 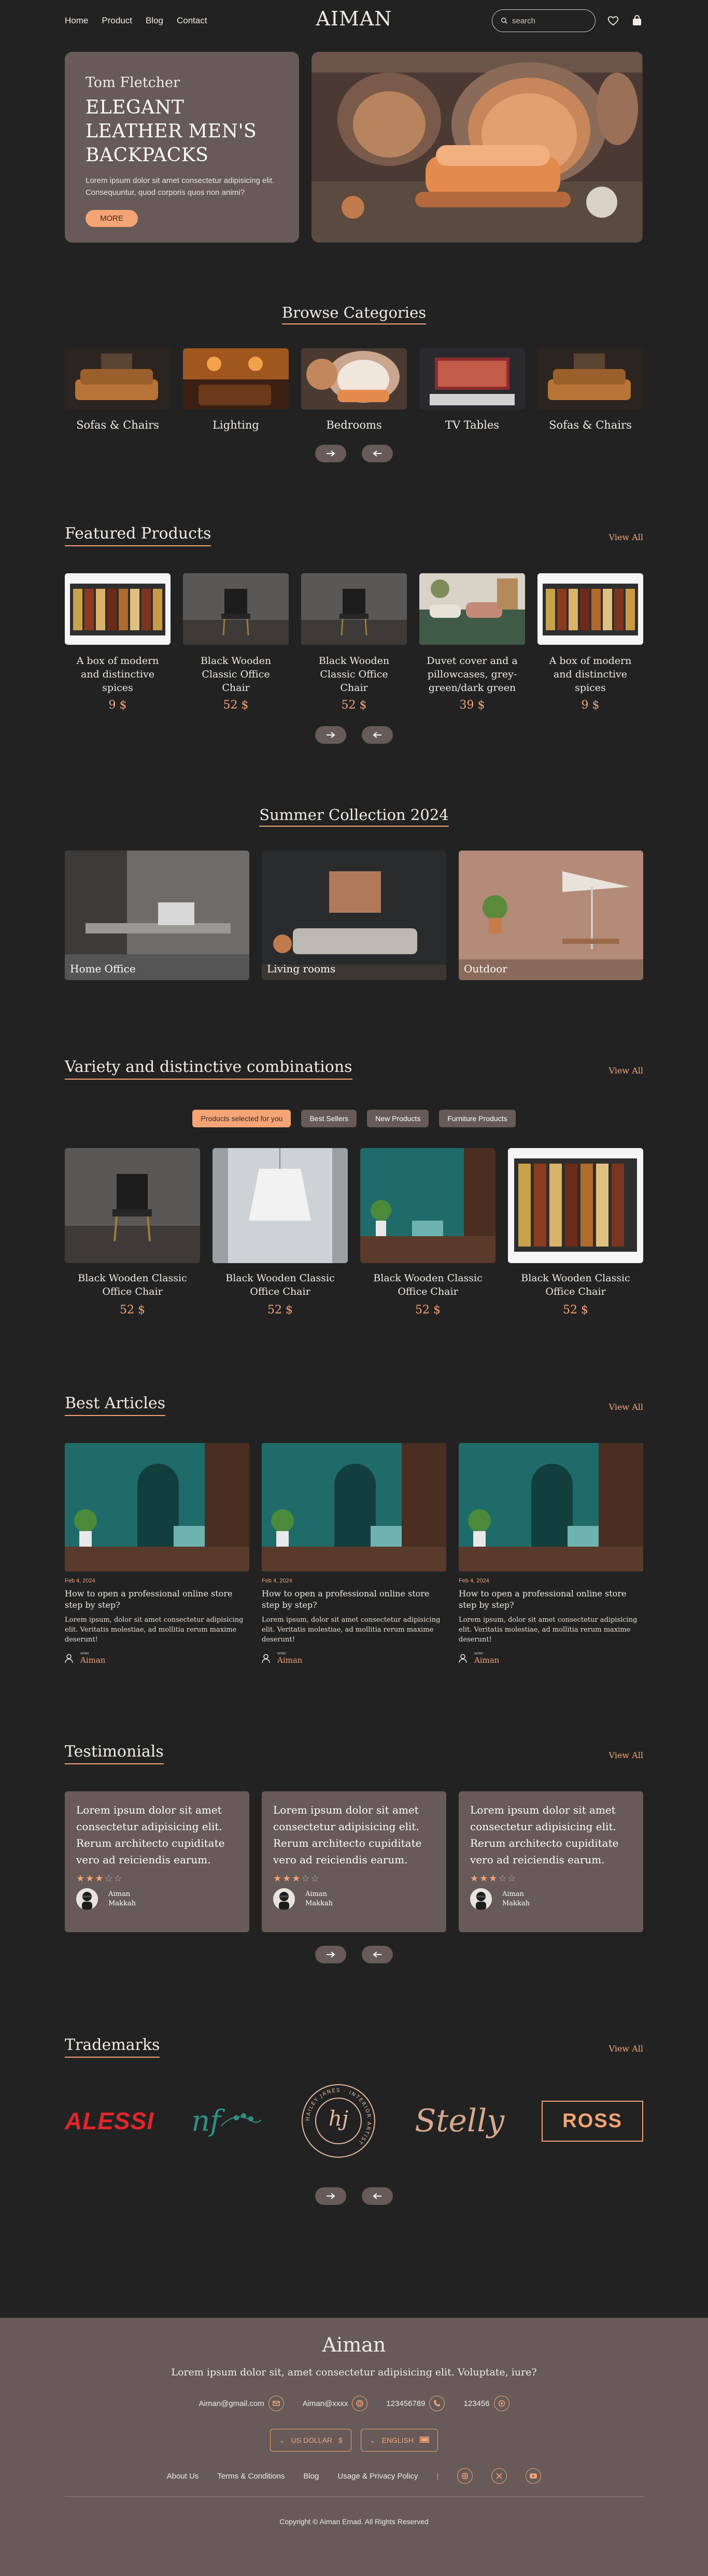 What do you see at coordinates (354, 915) in the screenshot?
I see `collection-card: Living rooms` at bounding box center [354, 915].